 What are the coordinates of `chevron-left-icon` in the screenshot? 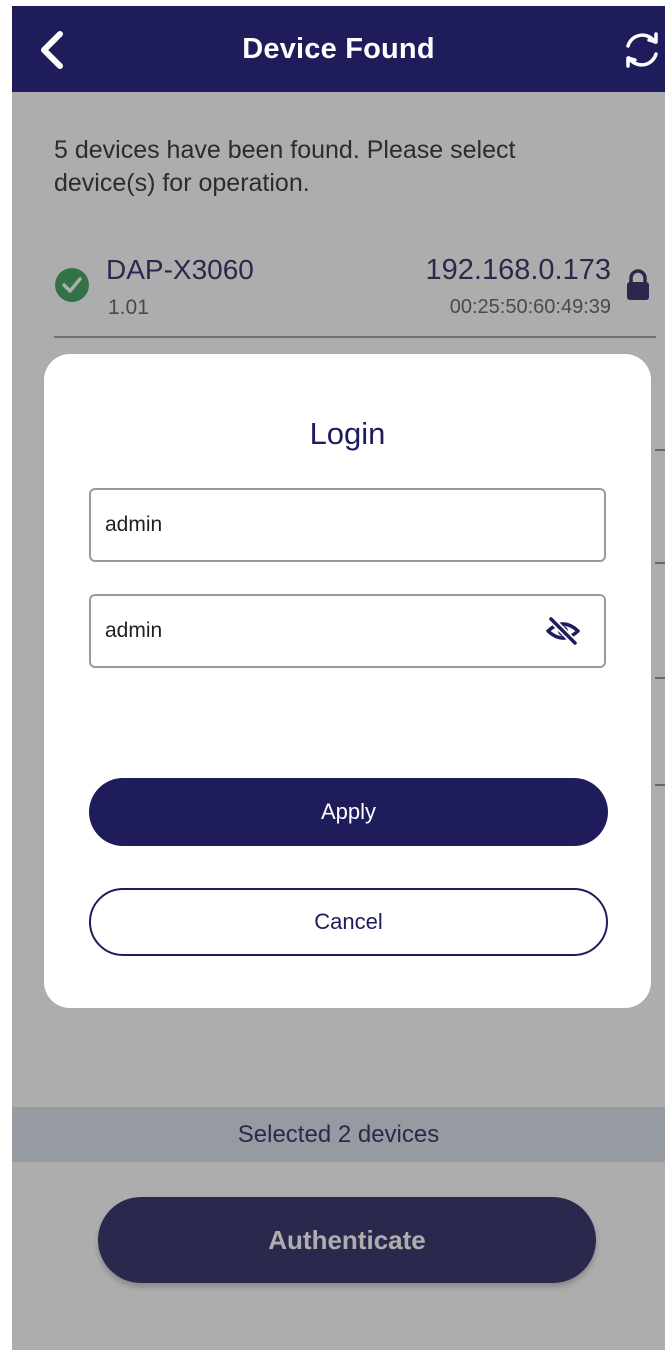 It's located at (52, 50).